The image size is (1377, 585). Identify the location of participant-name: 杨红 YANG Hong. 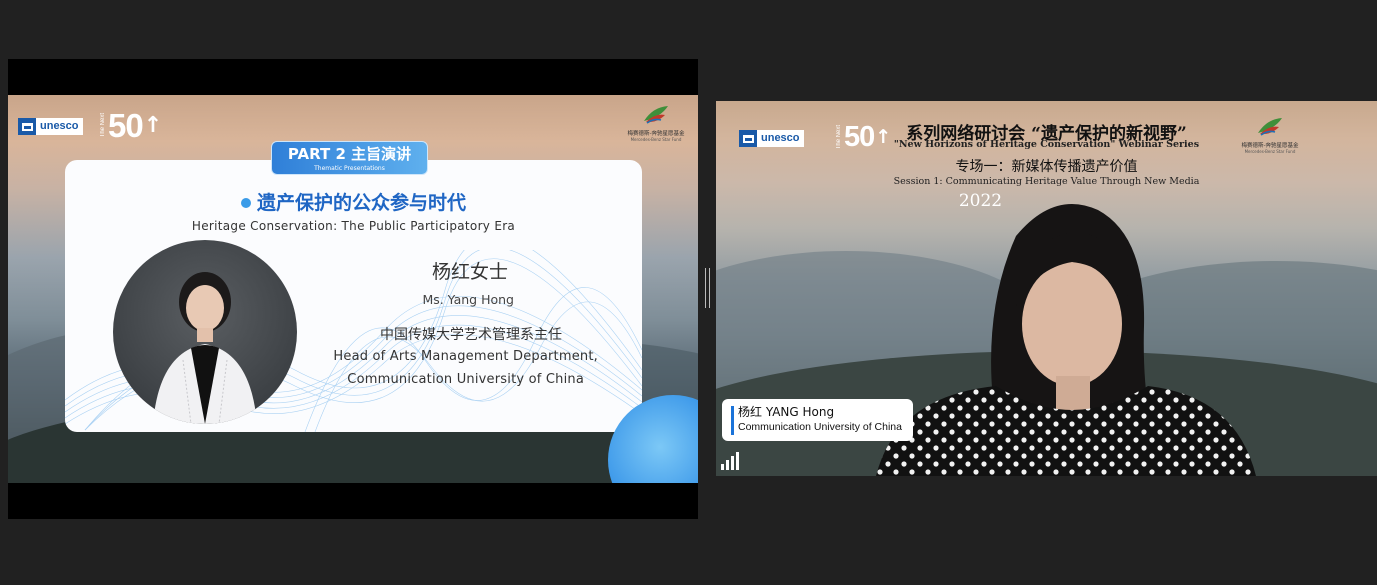
(786, 412).